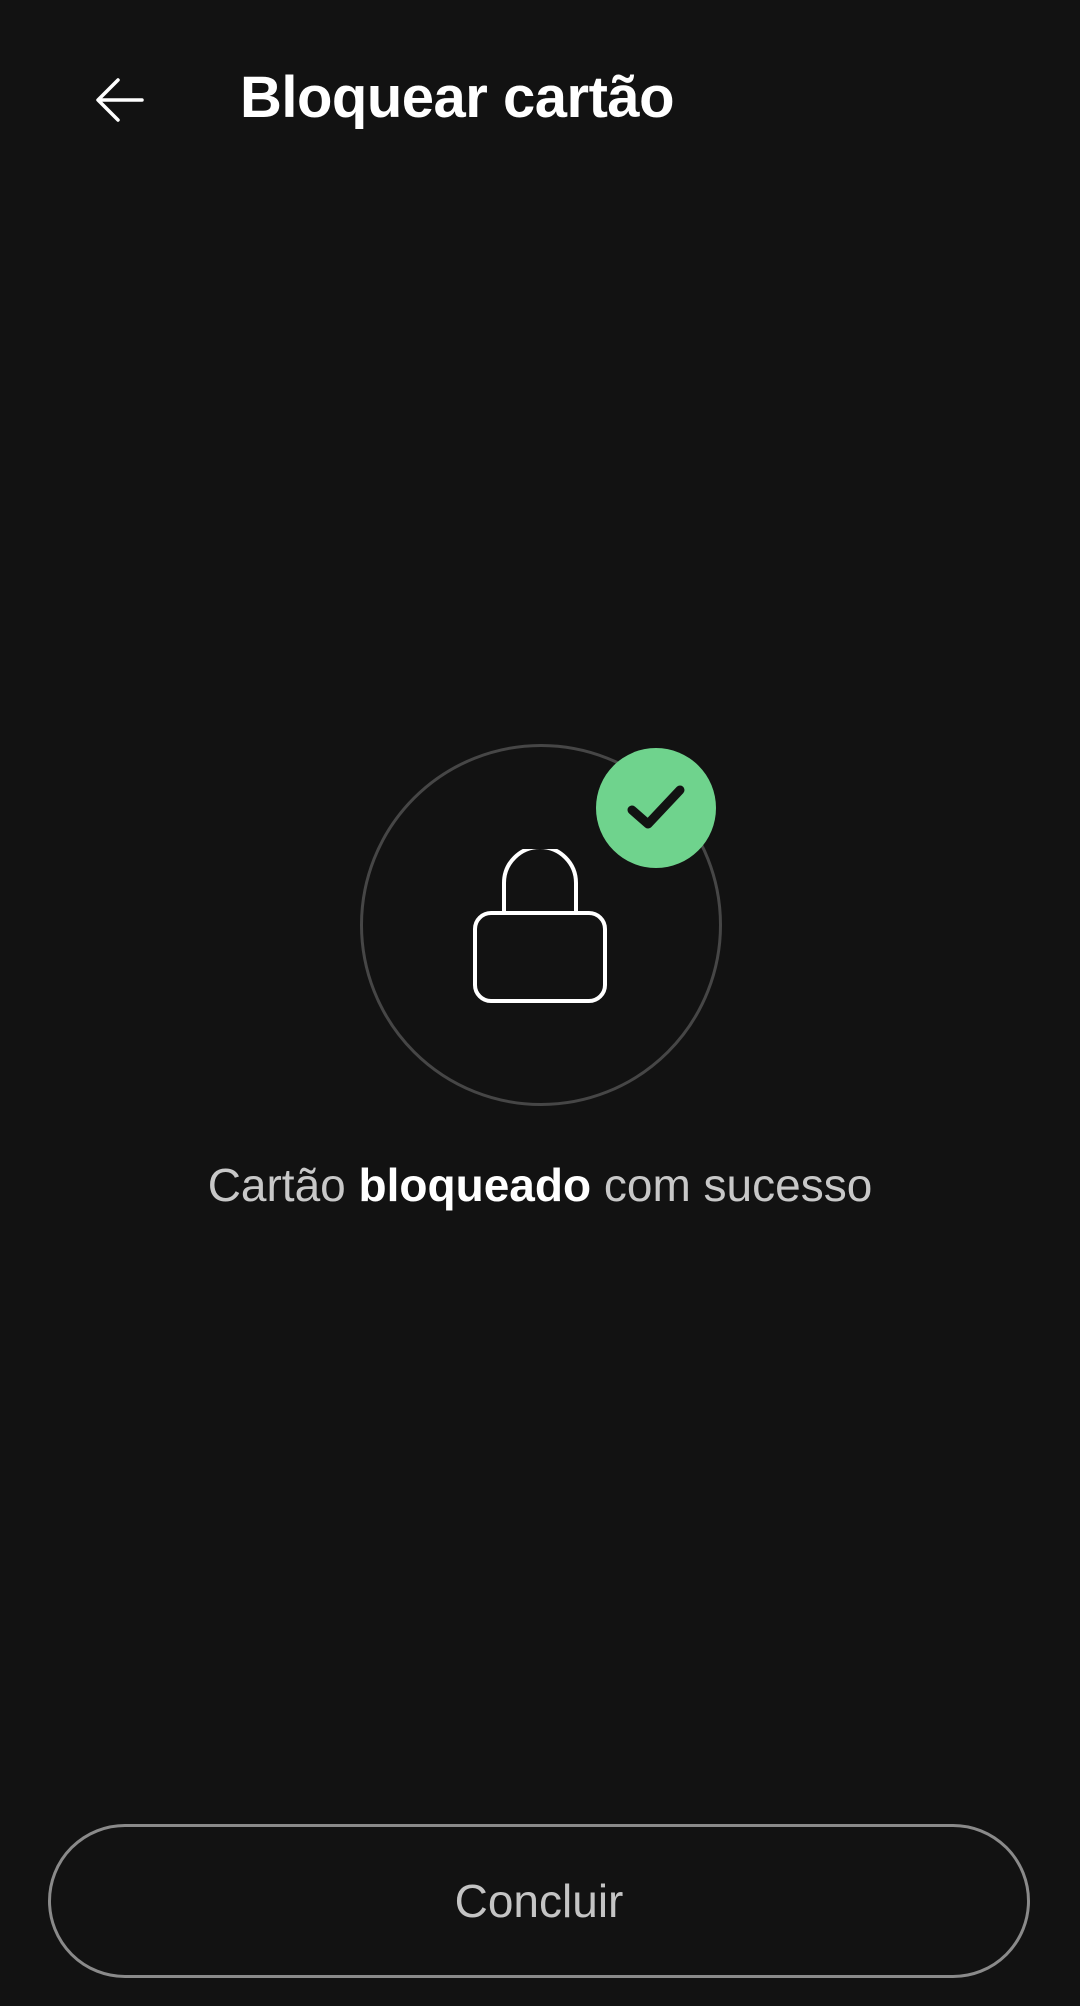 This screenshot has width=1080, height=2006. I want to click on app-bar: Bloquear cartão, so click(540, 97).